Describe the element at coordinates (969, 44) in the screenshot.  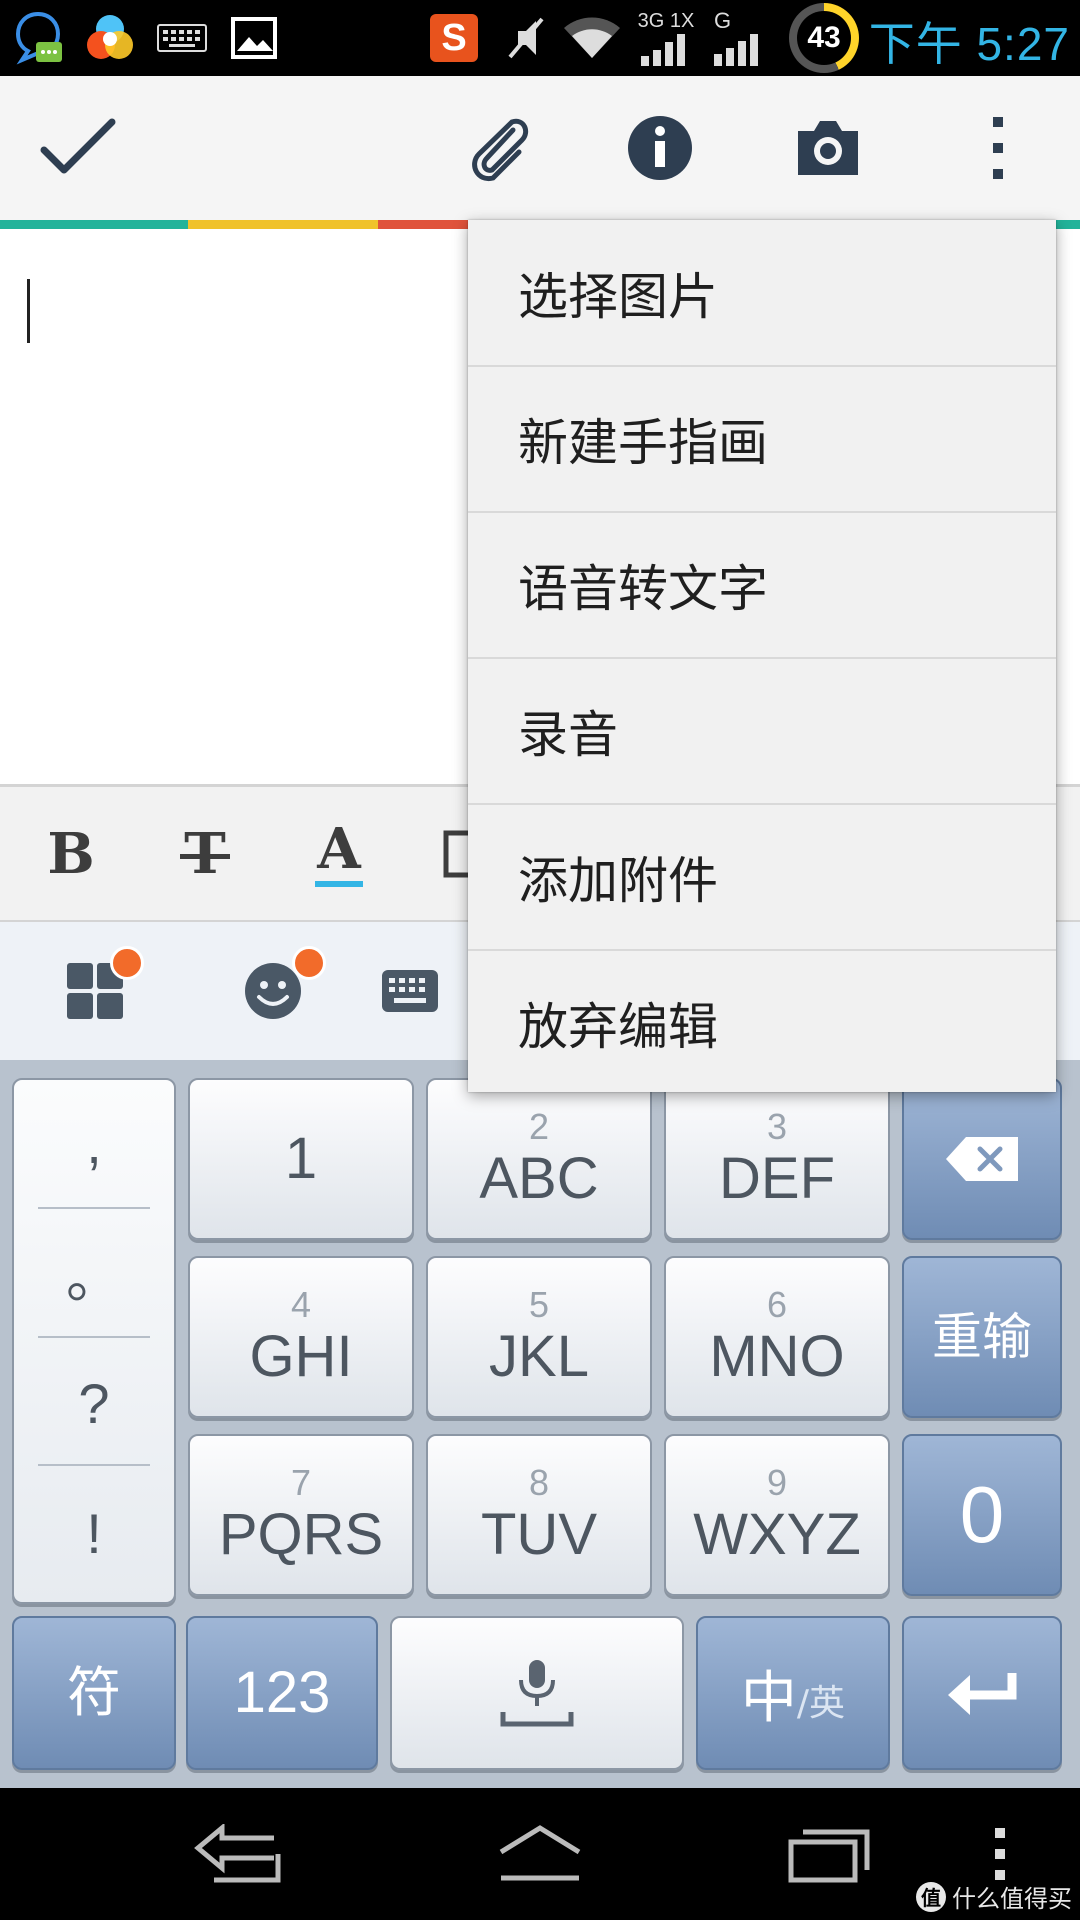
I see `status-clock: 下午 5:27` at that location.